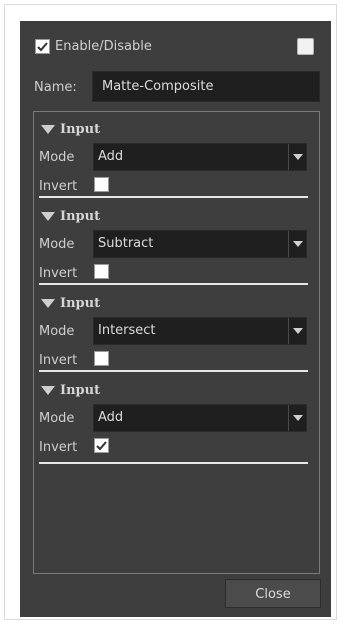 This screenshot has width=341, height=624. What do you see at coordinates (200, 331) in the screenshot?
I see `mode-dropdown: Intersect` at bounding box center [200, 331].